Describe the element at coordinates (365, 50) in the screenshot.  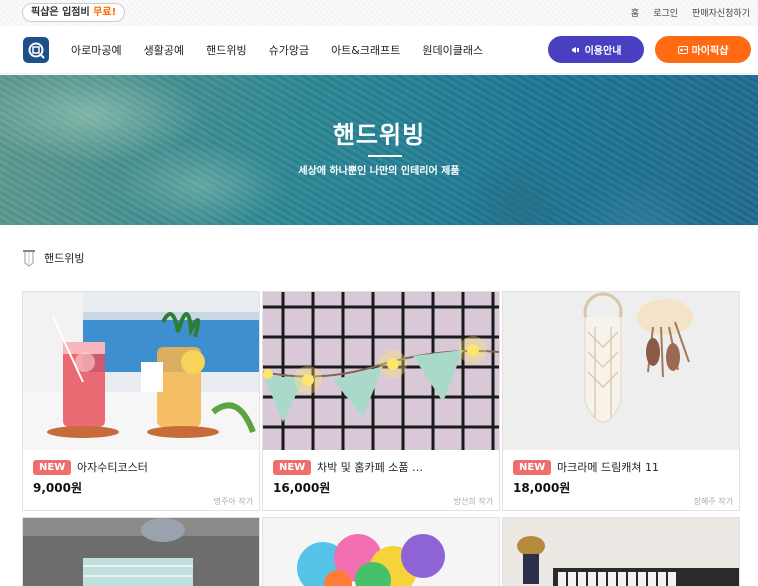
I see `nav-artcraft: 아트&크래프트` at that location.